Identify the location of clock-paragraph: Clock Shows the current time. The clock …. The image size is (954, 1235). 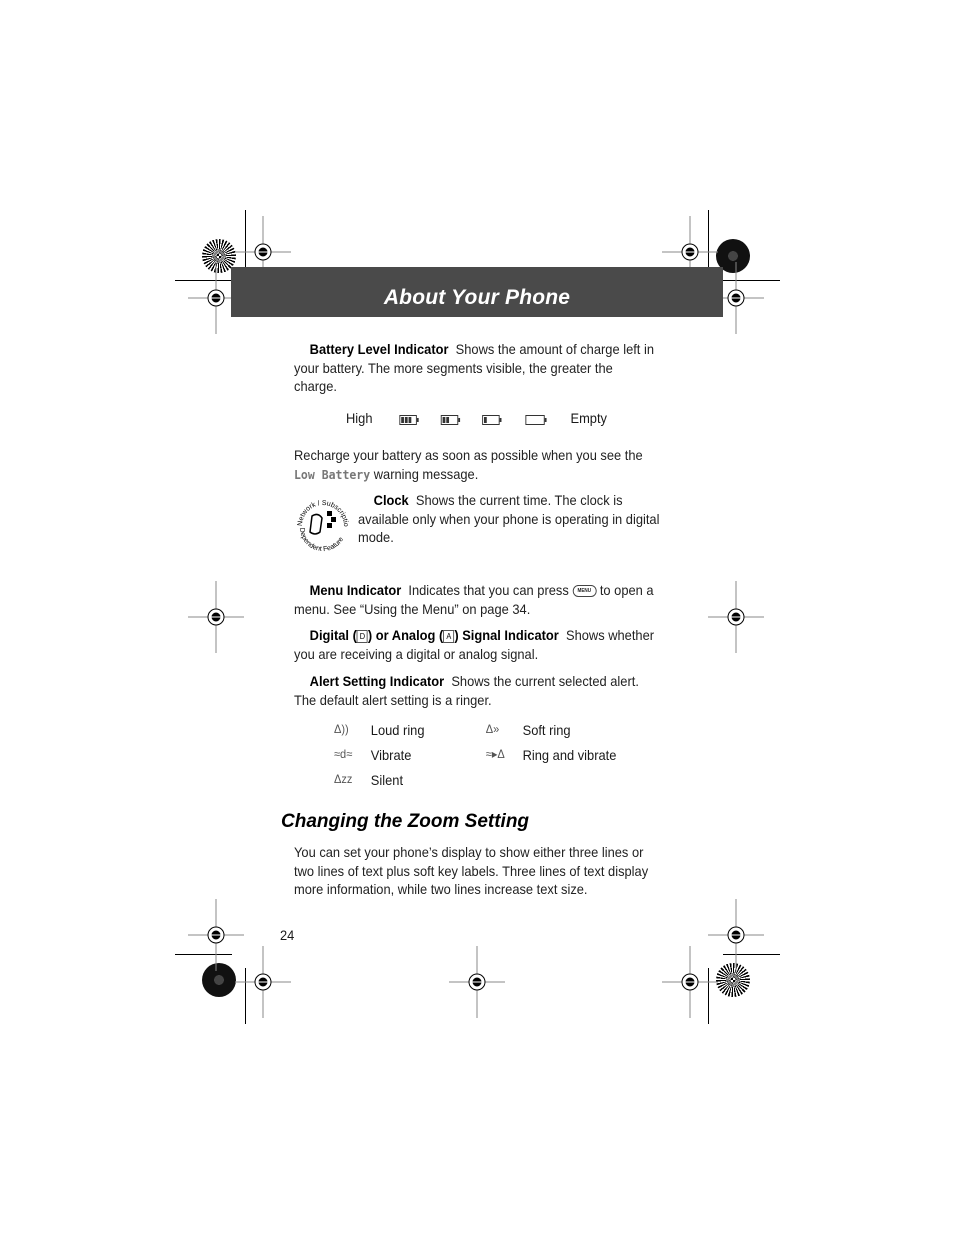
(510, 519).